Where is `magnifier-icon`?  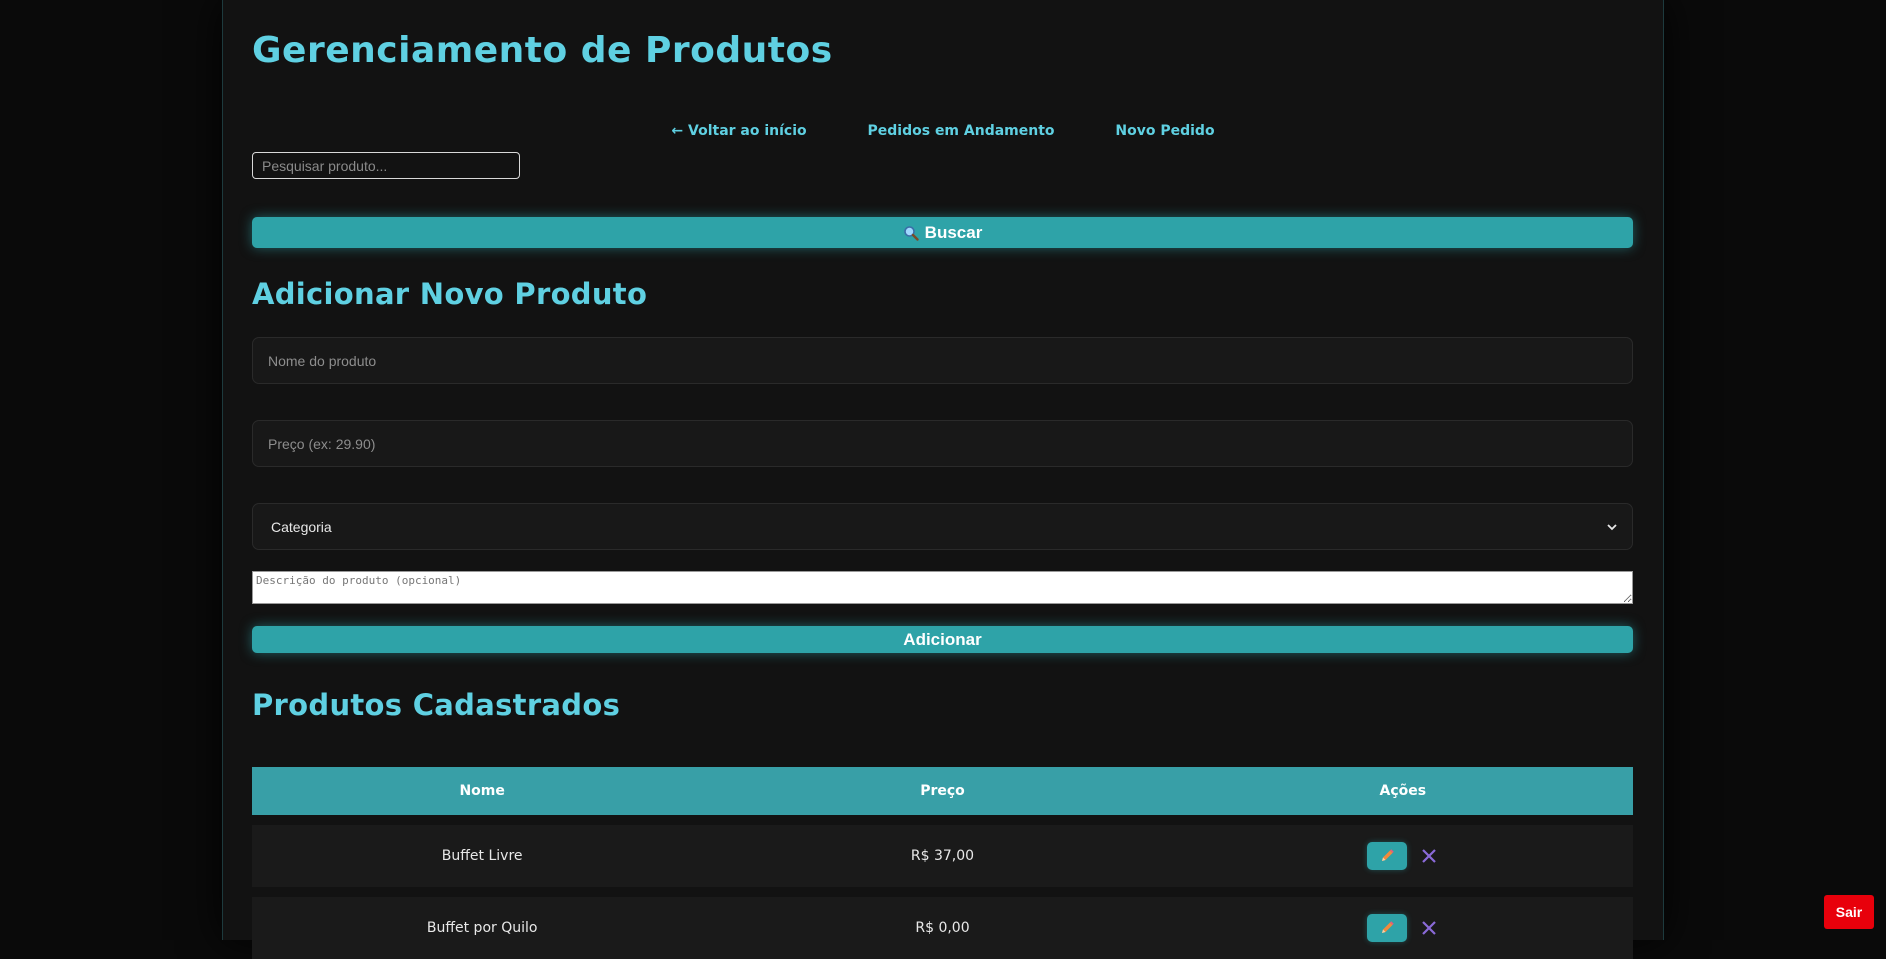 magnifier-icon is located at coordinates (911, 233).